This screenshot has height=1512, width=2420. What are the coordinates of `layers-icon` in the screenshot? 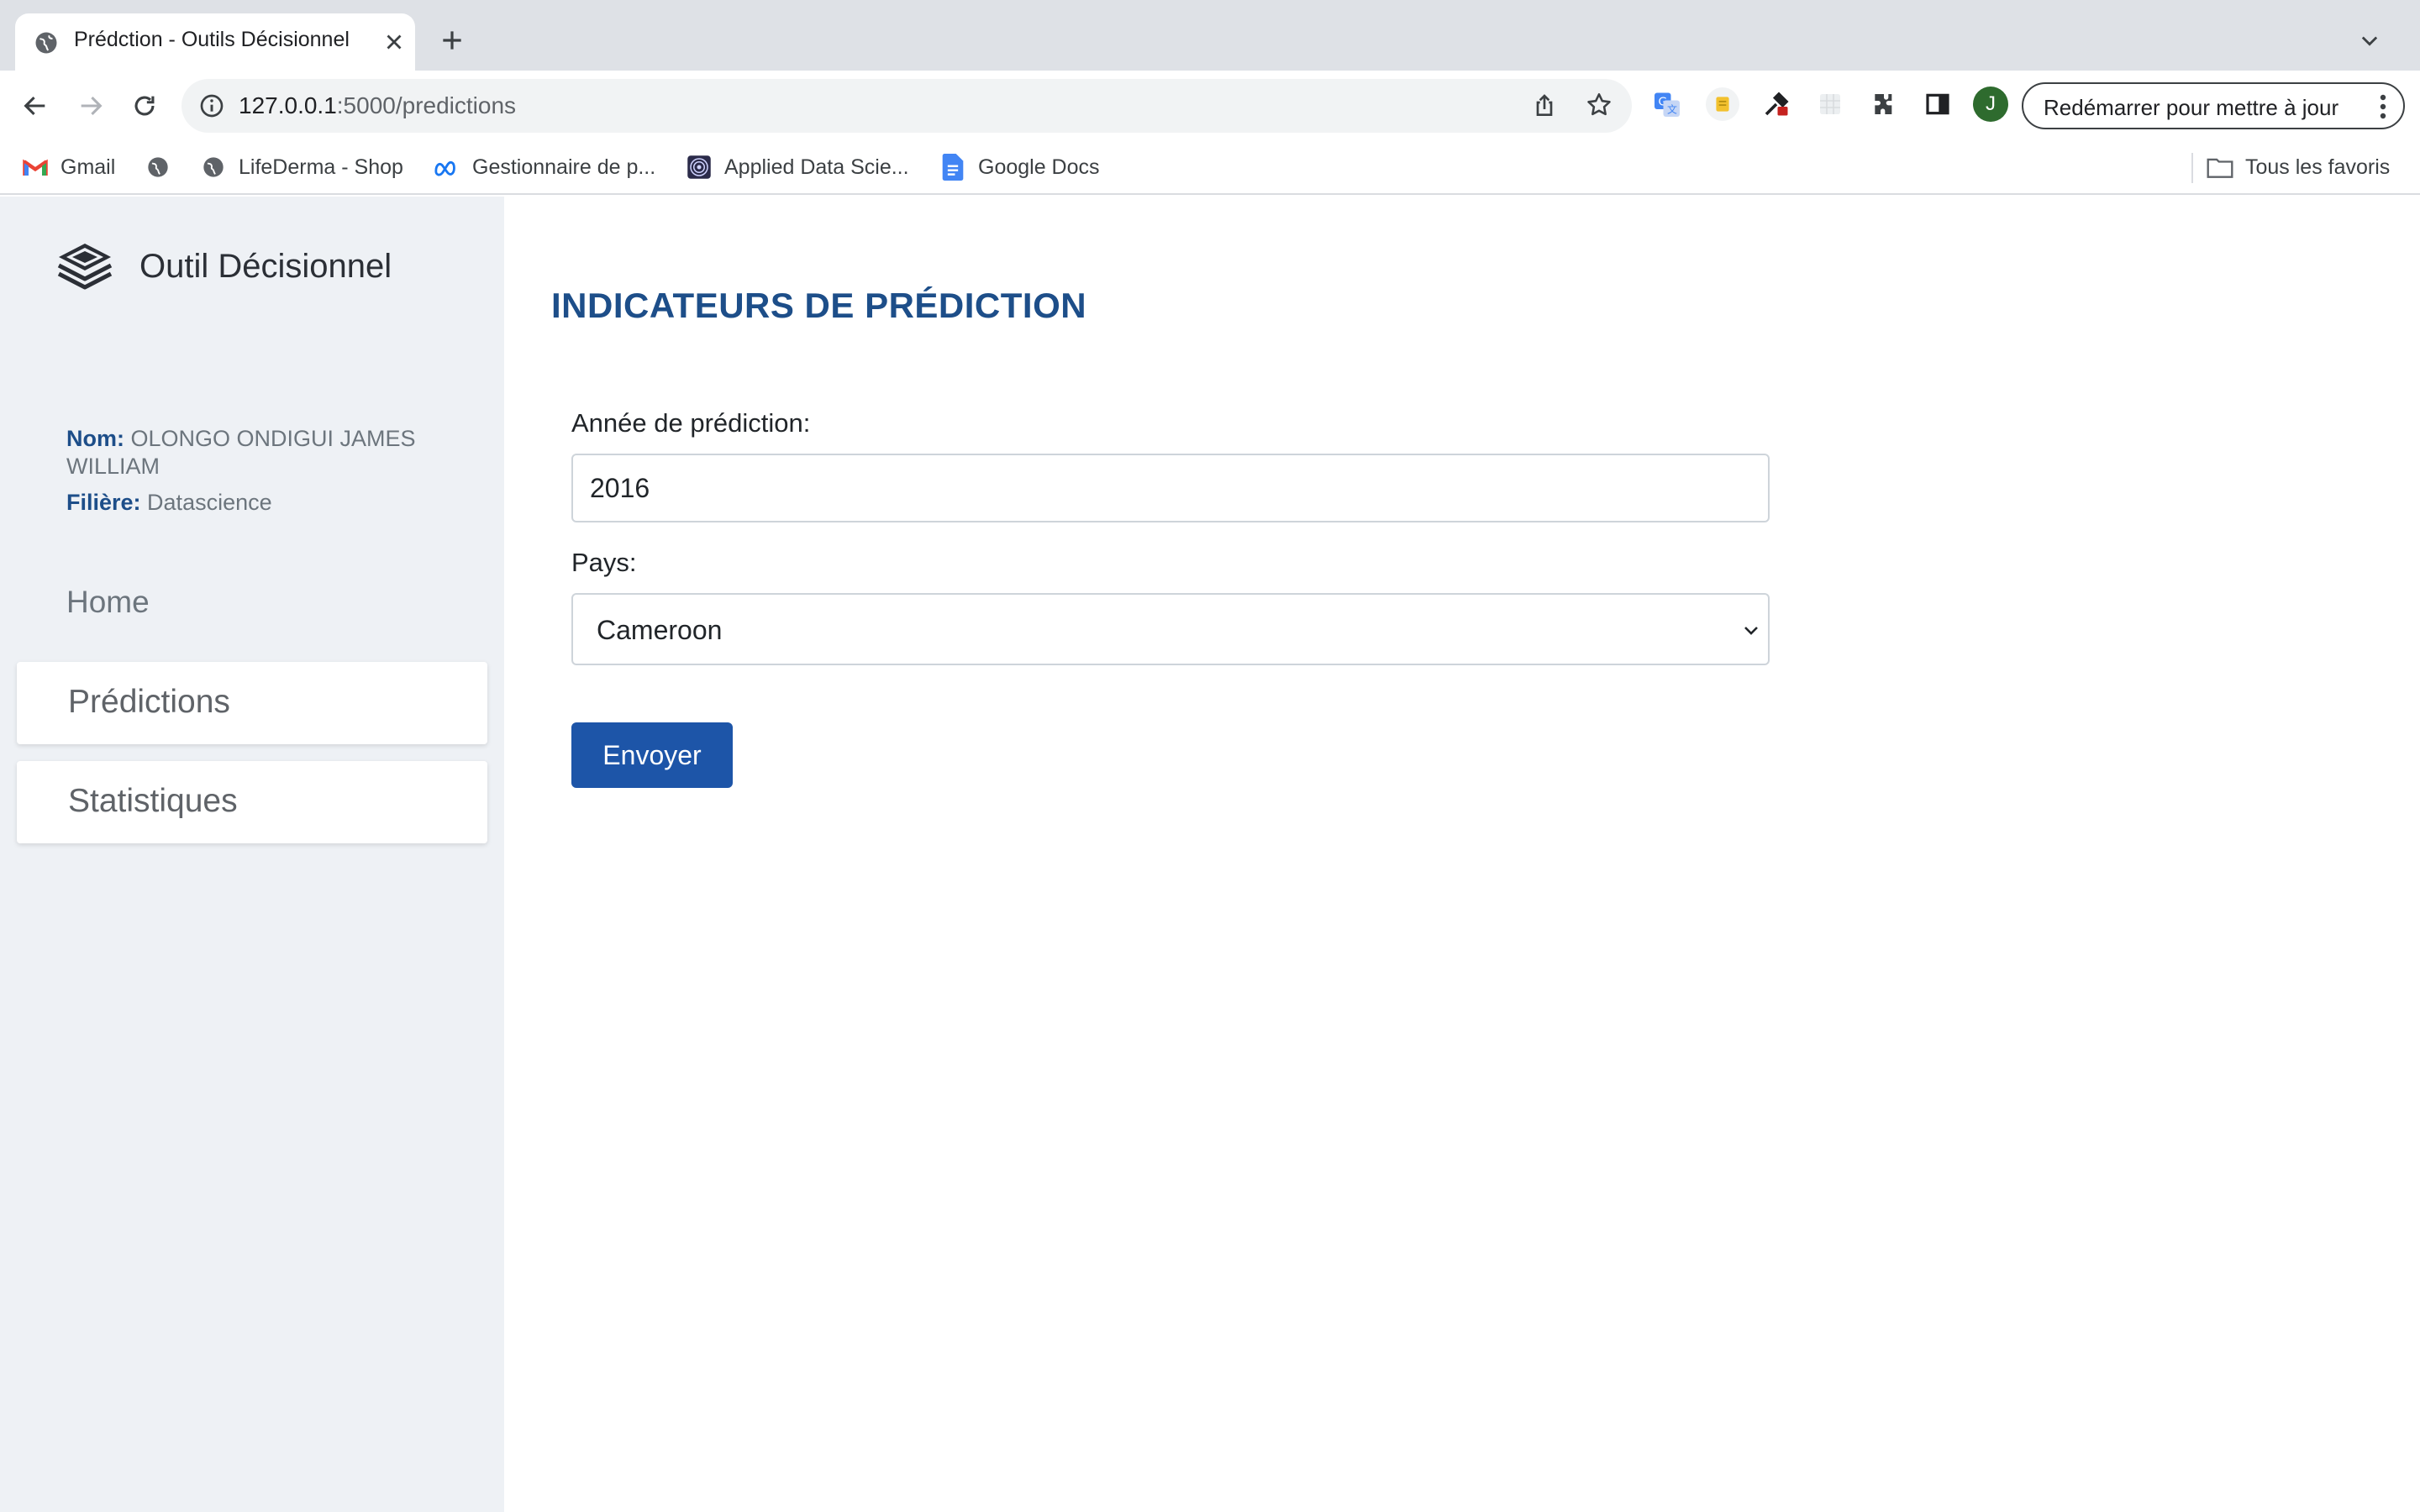 It's located at (85, 267).